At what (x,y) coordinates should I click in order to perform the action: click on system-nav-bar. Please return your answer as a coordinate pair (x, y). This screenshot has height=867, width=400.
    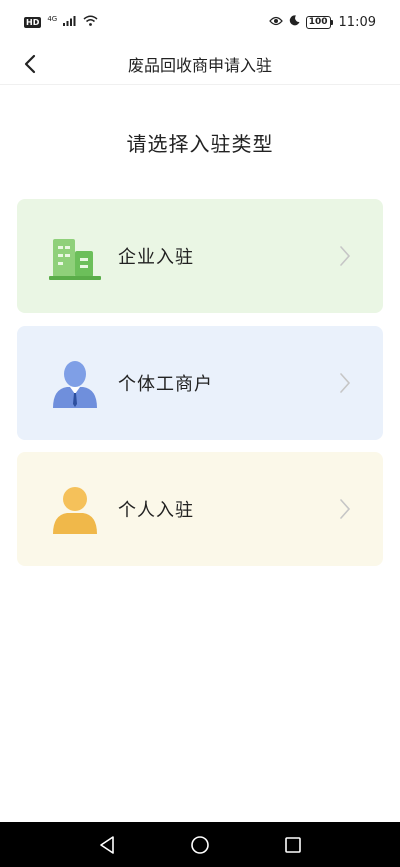
    Looking at the image, I should click on (200, 844).